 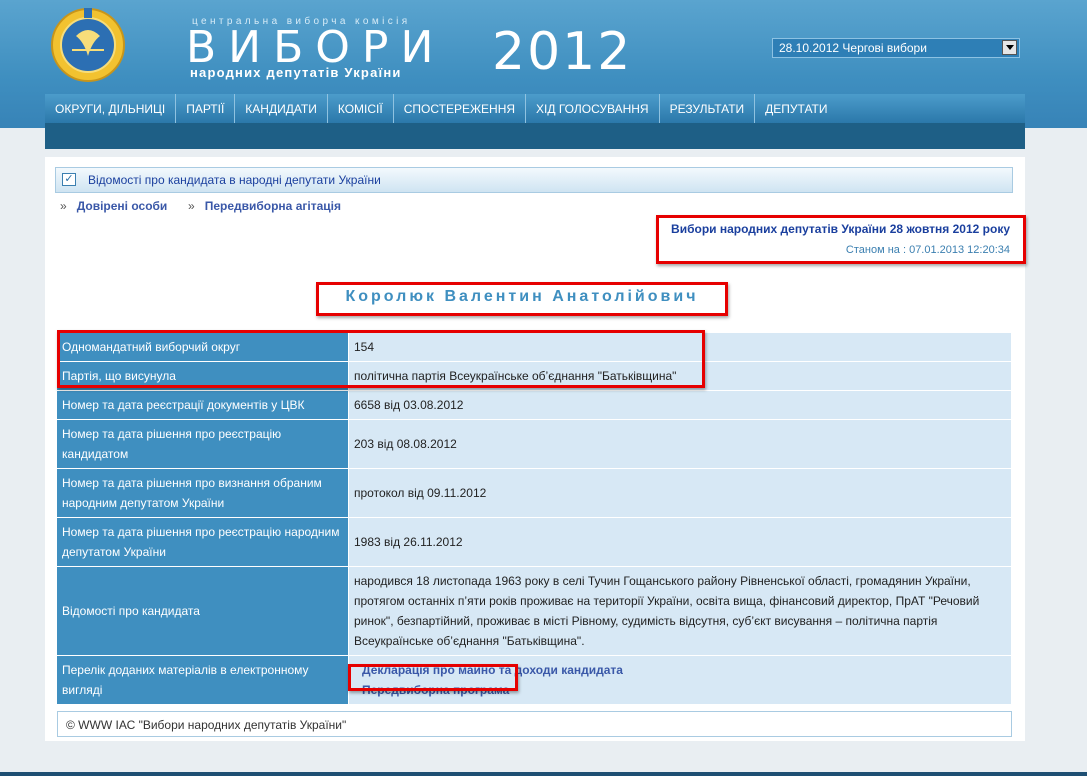 What do you see at coordinates (535, 136) in the screenshot?
I see `nav-subbar` at bounding box center [535, 136].